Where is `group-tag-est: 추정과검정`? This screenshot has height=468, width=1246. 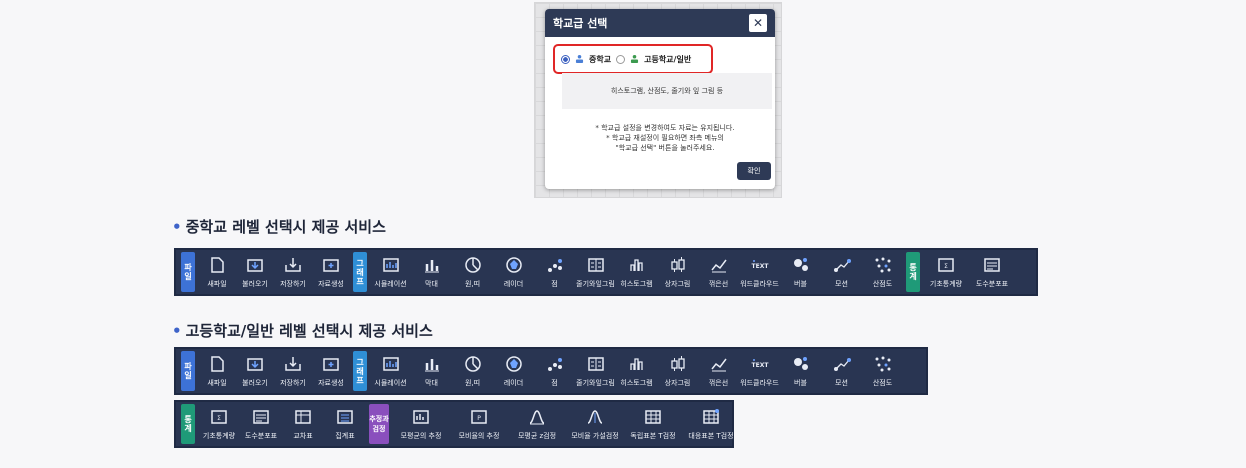 group-tag-est: 추정과검정 is located at coordinates (379, 424).